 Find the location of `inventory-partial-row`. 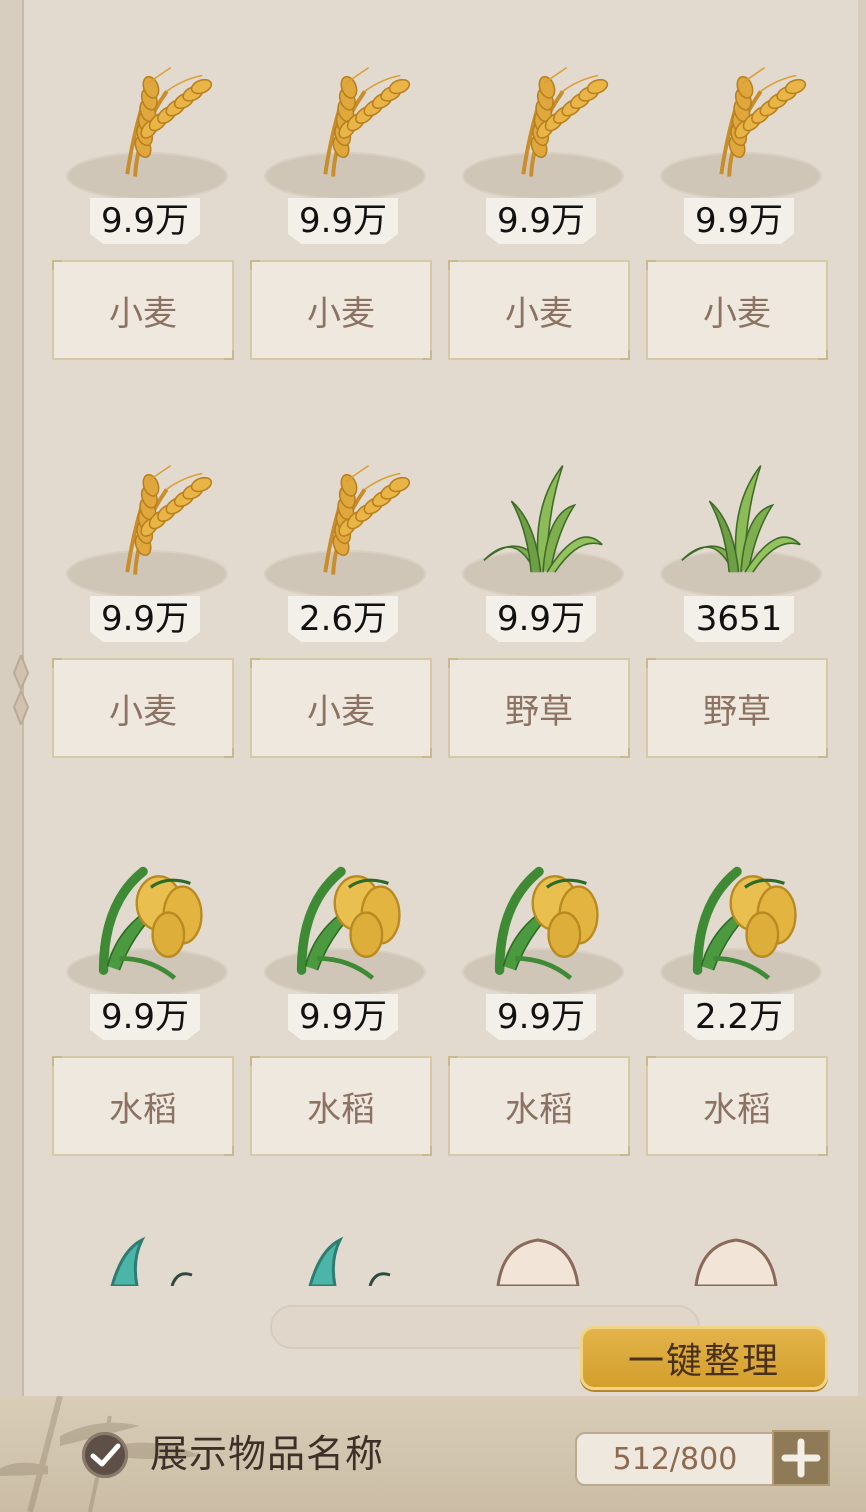

inventory-partial-row is located at coordinates (452, 1253).